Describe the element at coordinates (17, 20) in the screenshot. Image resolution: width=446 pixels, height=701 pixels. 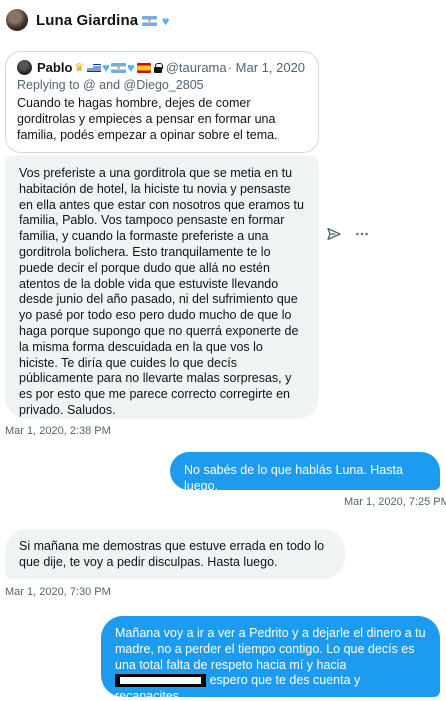
I see `avatar` at that location.